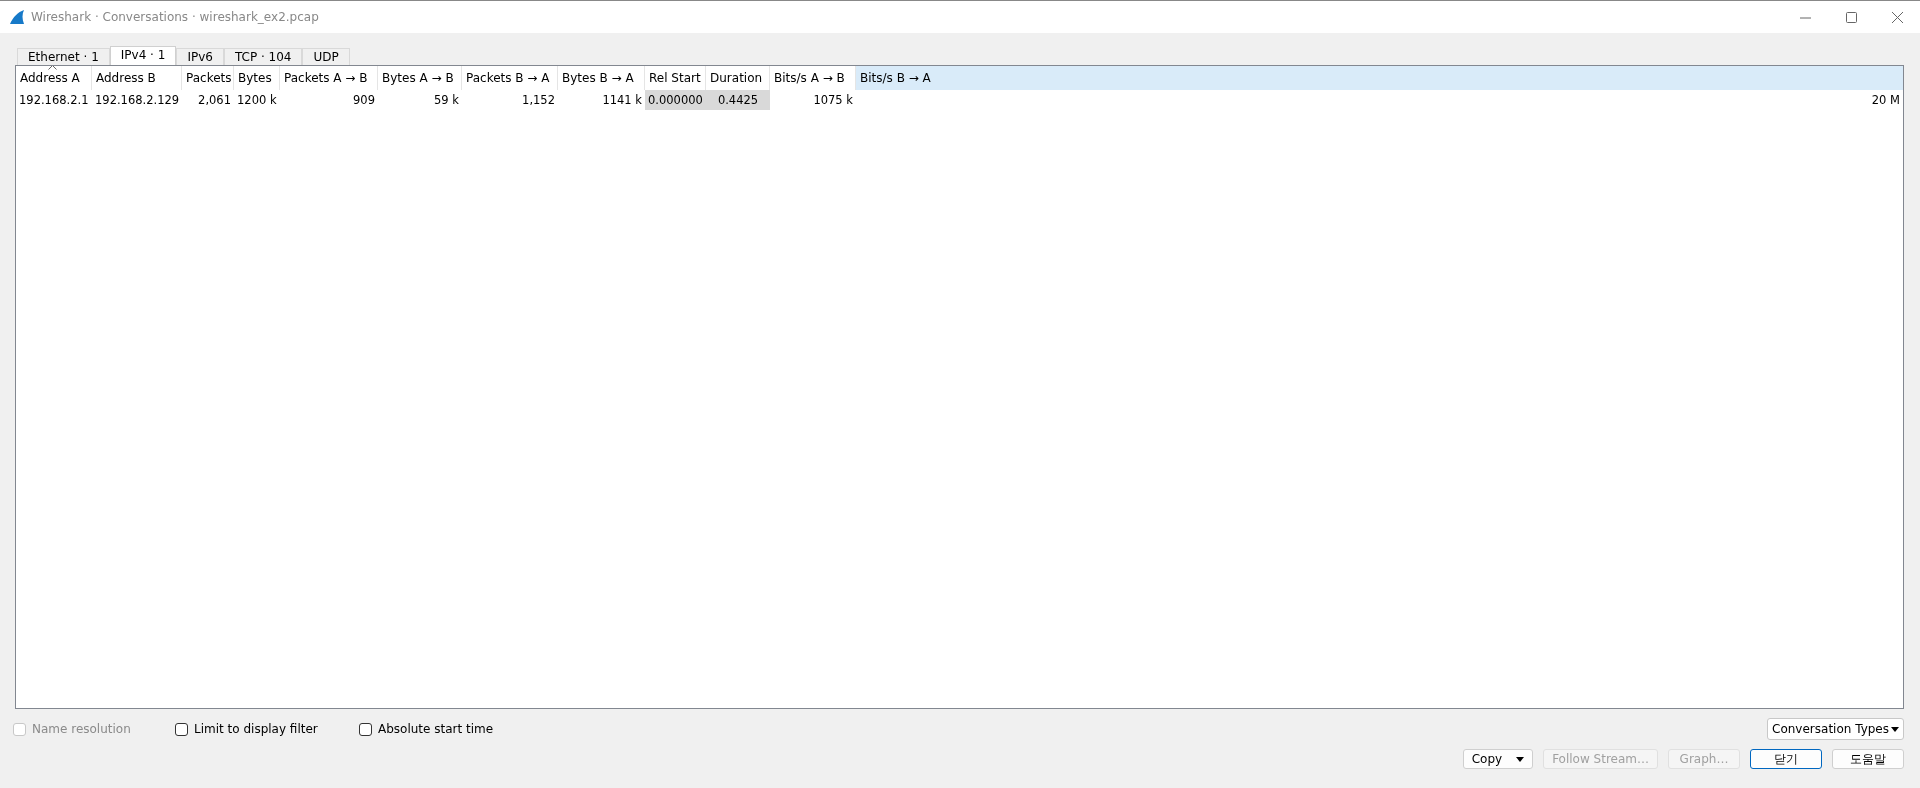  I want to click on column-header: Bits/s B → A, so click(1379, 78).